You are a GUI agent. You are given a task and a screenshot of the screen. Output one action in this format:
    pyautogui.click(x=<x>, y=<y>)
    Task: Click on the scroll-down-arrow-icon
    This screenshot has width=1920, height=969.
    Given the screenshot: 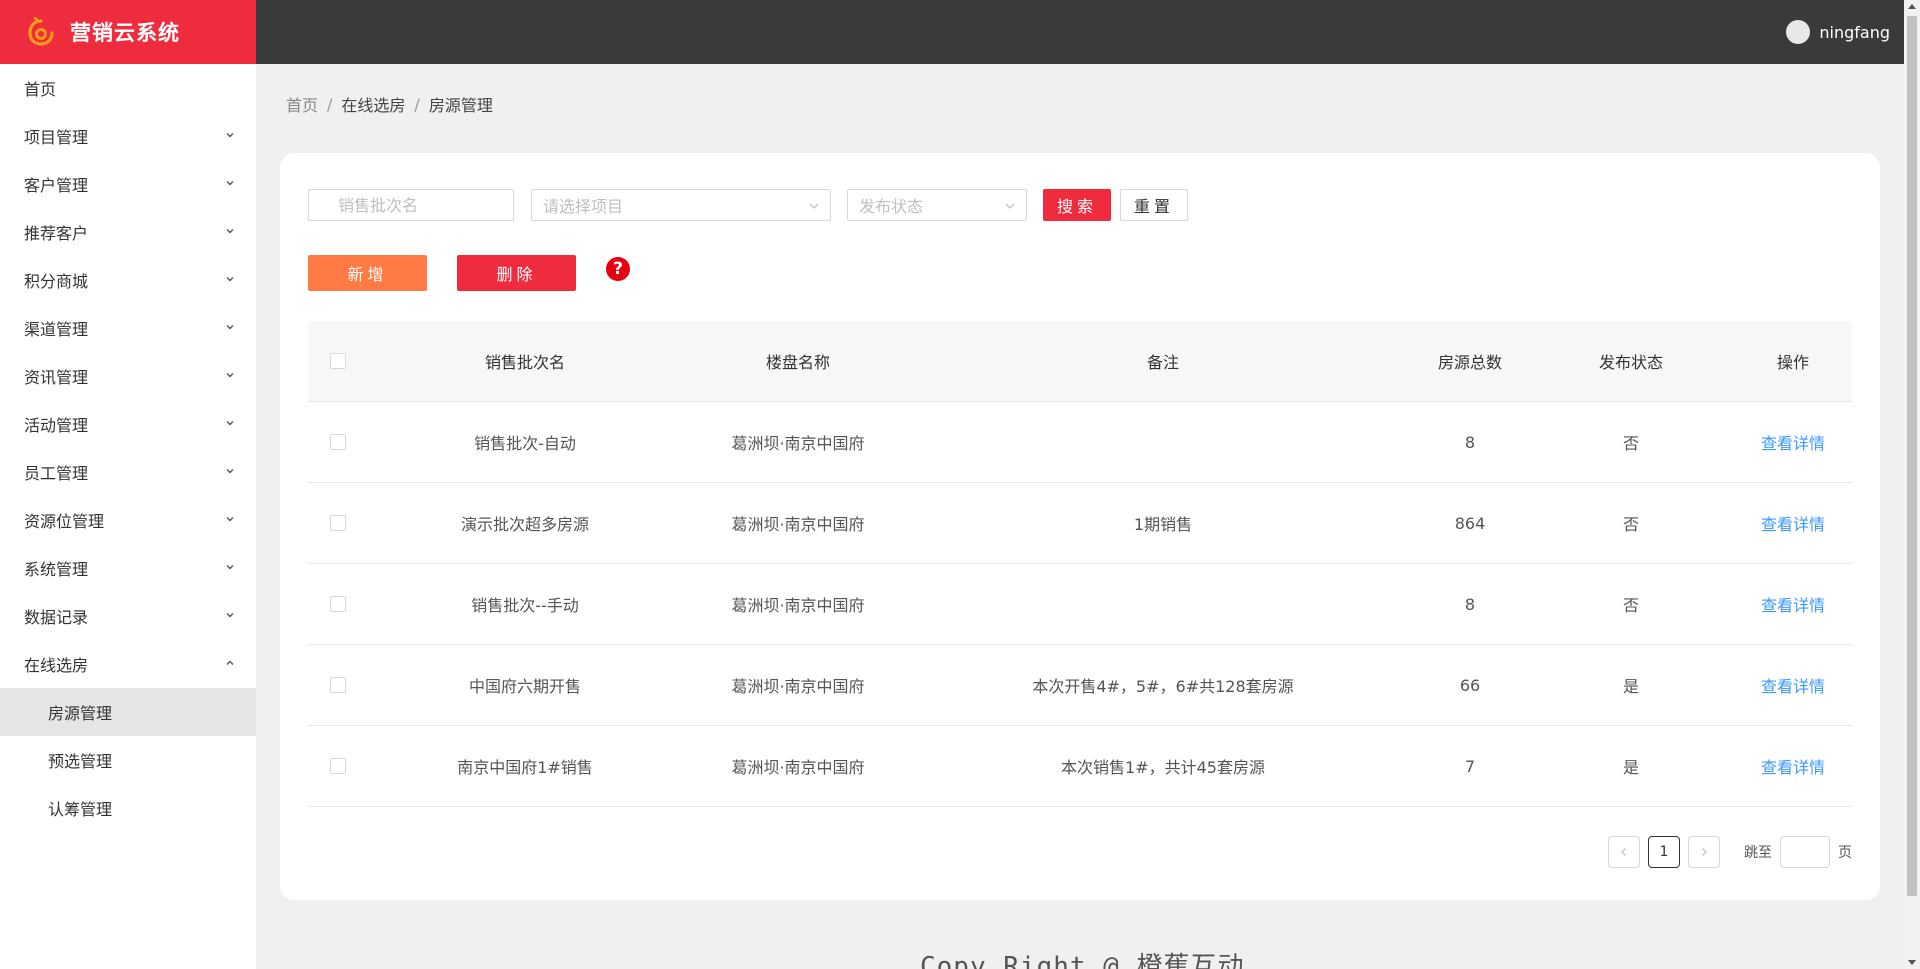 What is the action you would take?
    pyautogui.click(x=1912, y=962)
    